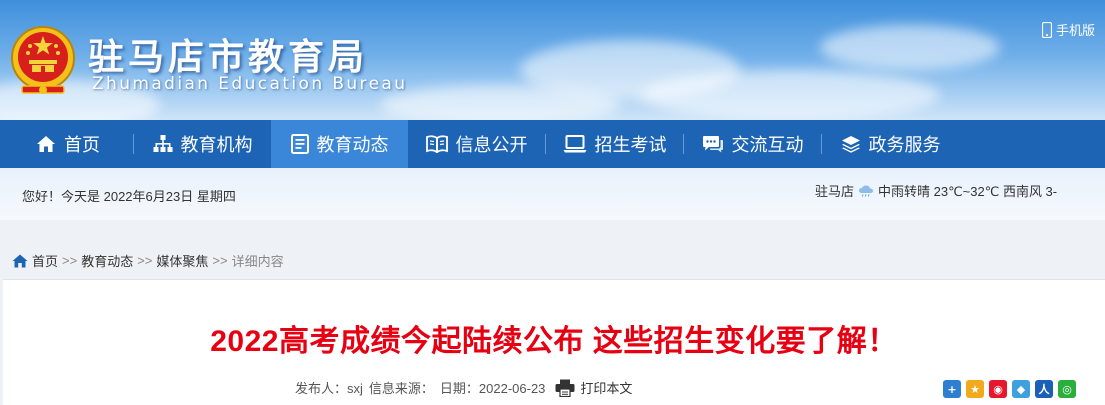 The width and height of the screenshot is (1105, 405). I want to click on nav-item-label: 首页, so click(82, 145).